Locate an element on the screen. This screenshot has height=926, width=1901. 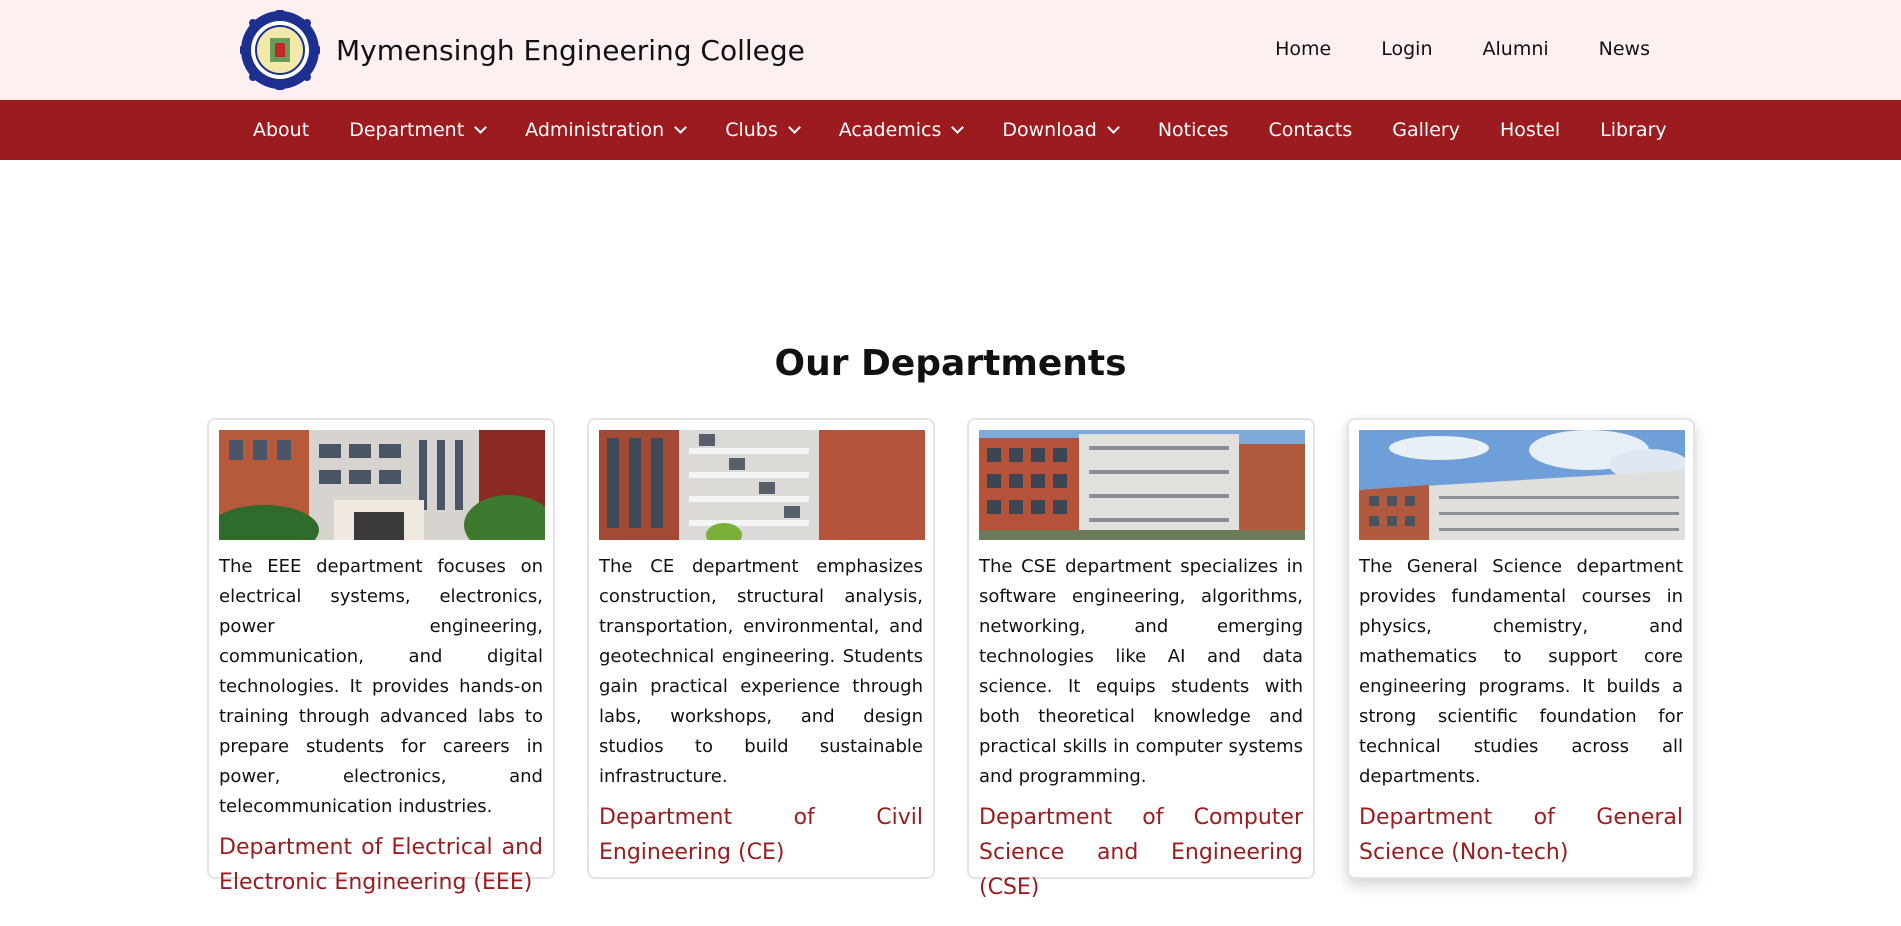
nav-item-contacts: Contacts is located at coordinates (1310, 130).